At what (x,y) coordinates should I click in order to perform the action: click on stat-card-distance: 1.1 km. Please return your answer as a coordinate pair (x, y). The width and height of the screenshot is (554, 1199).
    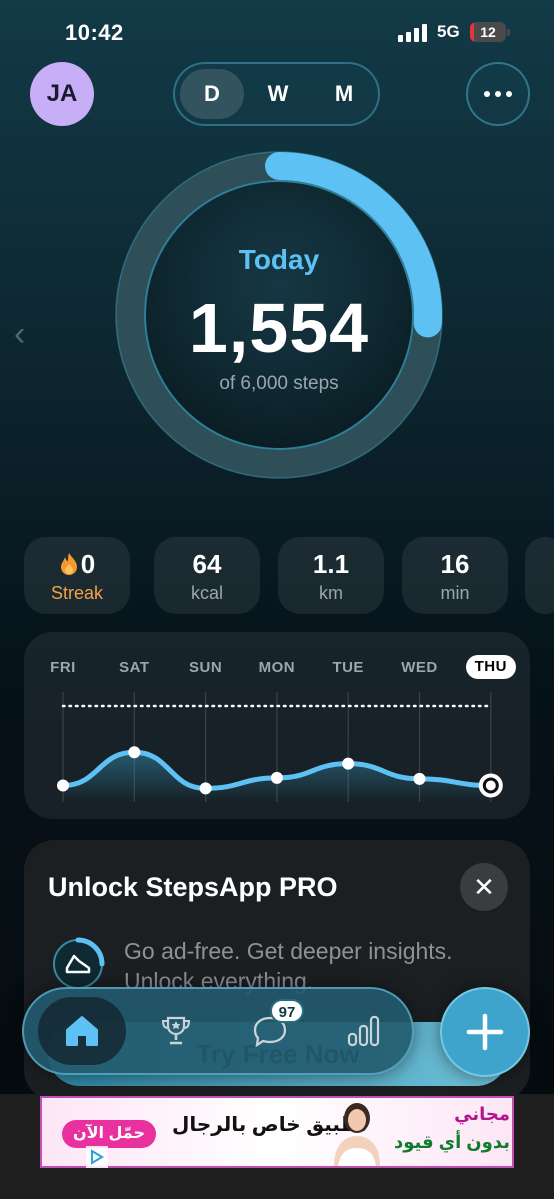
    Looking at the image, I should click on (331, 575).